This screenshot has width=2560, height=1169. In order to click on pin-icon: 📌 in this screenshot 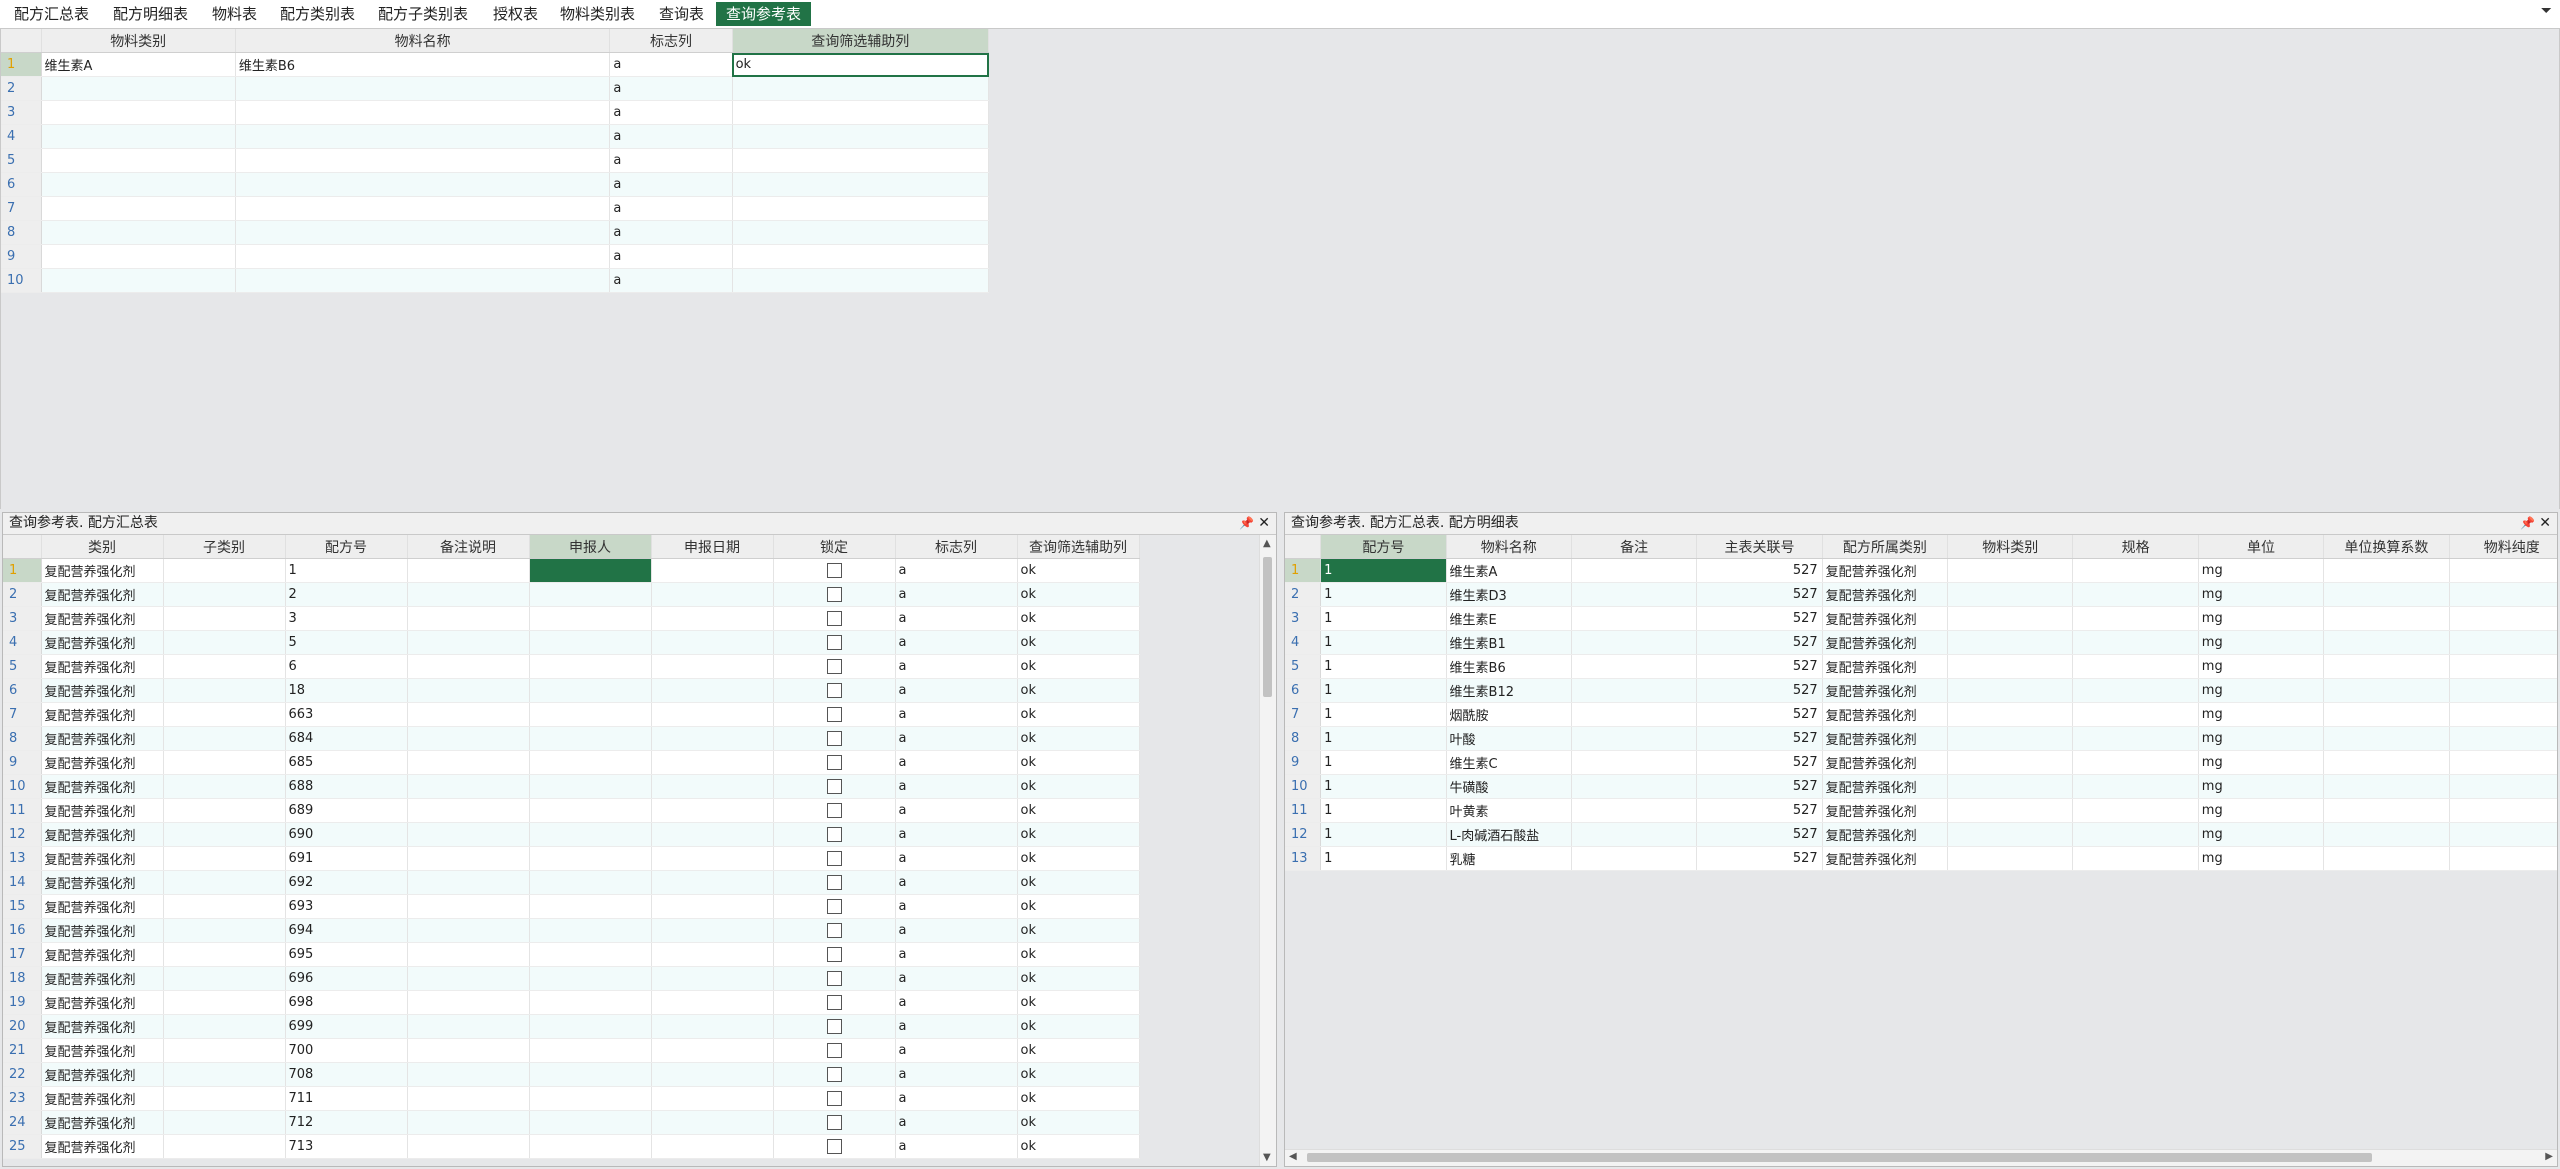, I will do `click(1246, 523)`.